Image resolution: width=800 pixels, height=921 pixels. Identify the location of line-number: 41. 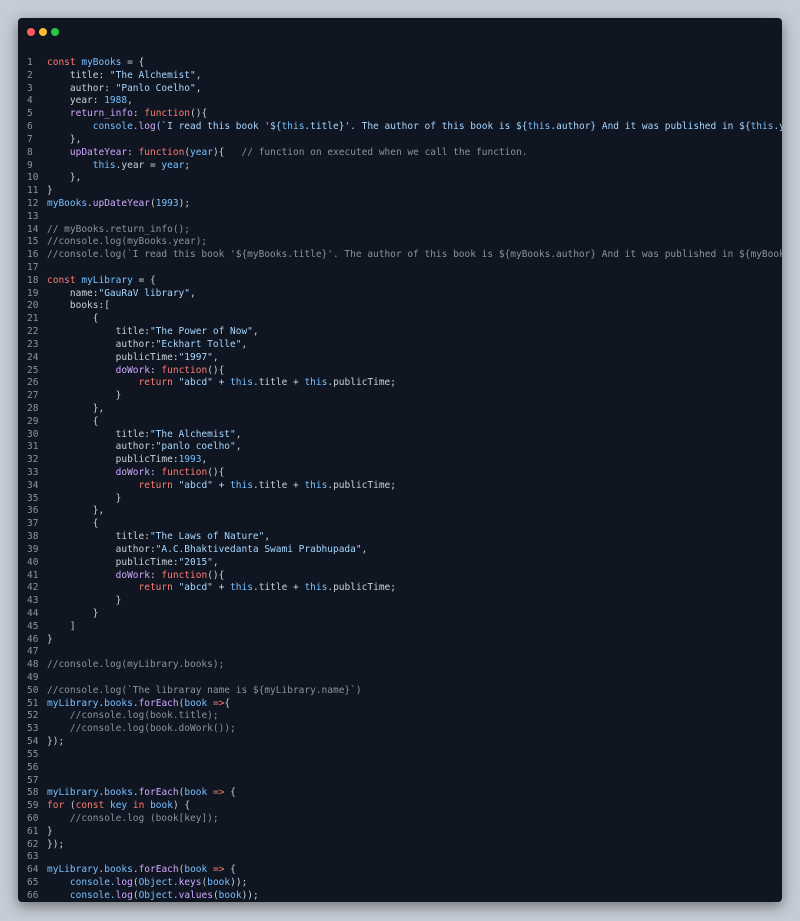
(33, 575).